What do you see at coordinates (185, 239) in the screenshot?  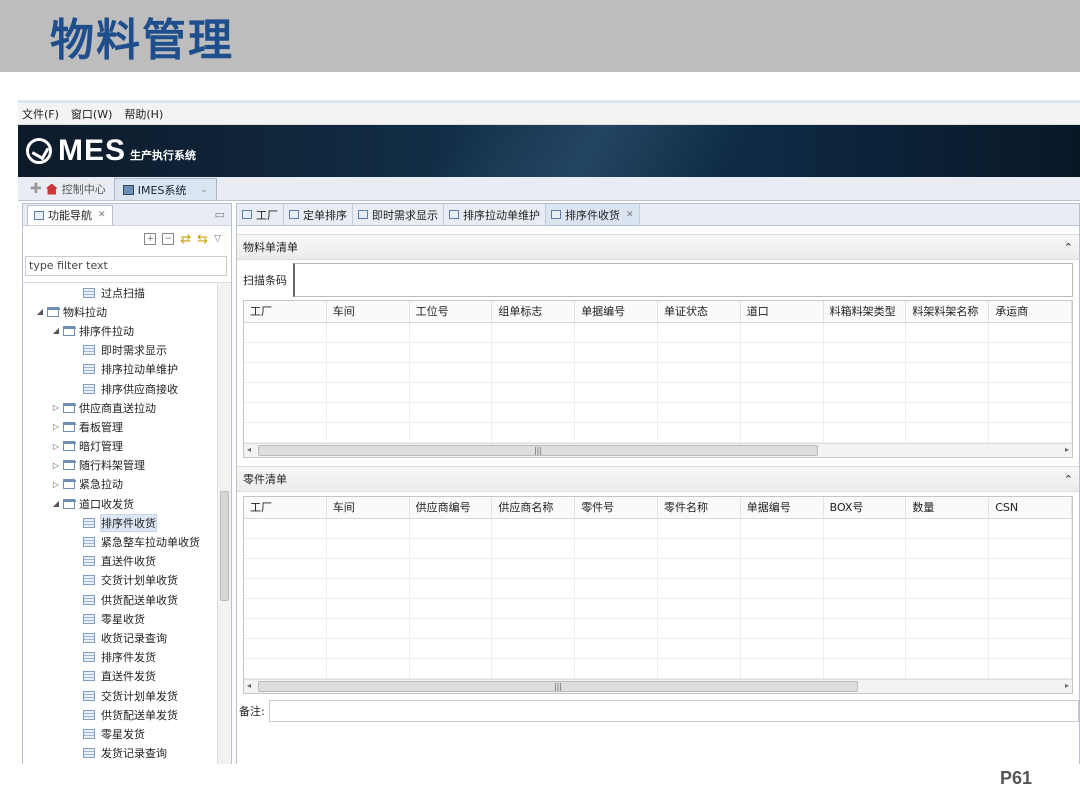 I see `sync-icon: ⇄` at bounding box center [185, 239].